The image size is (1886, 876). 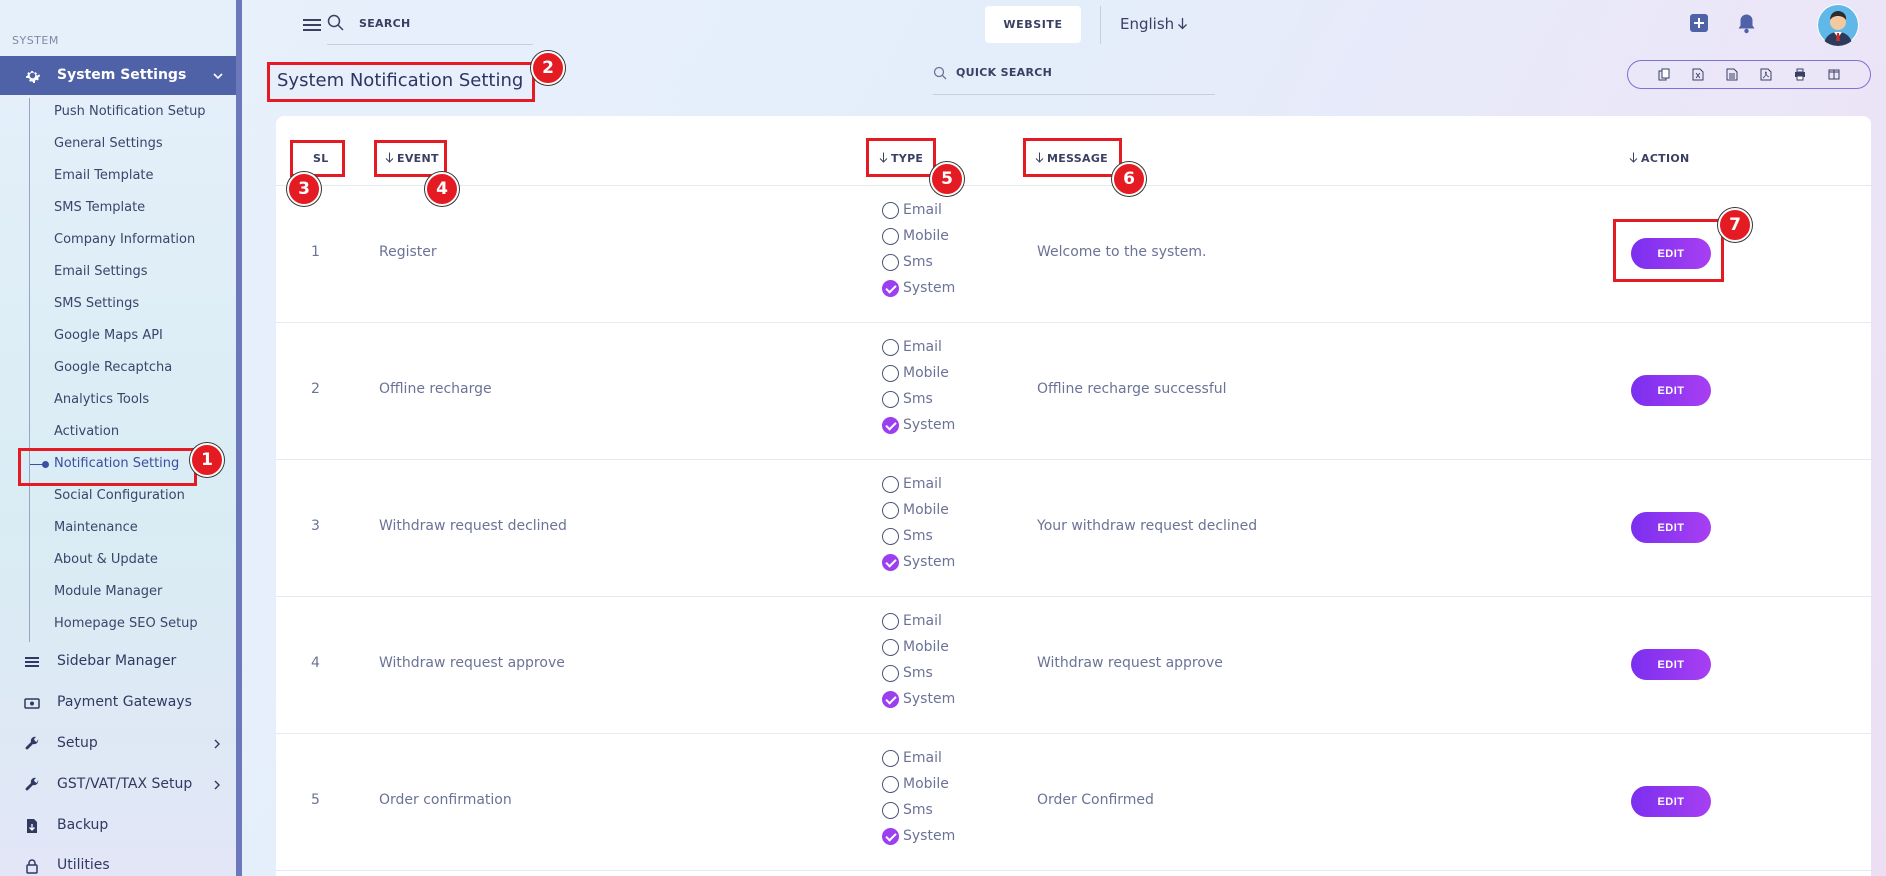 I want to click on sidebar-item-setup: Setup, so click(x=118, y=744).